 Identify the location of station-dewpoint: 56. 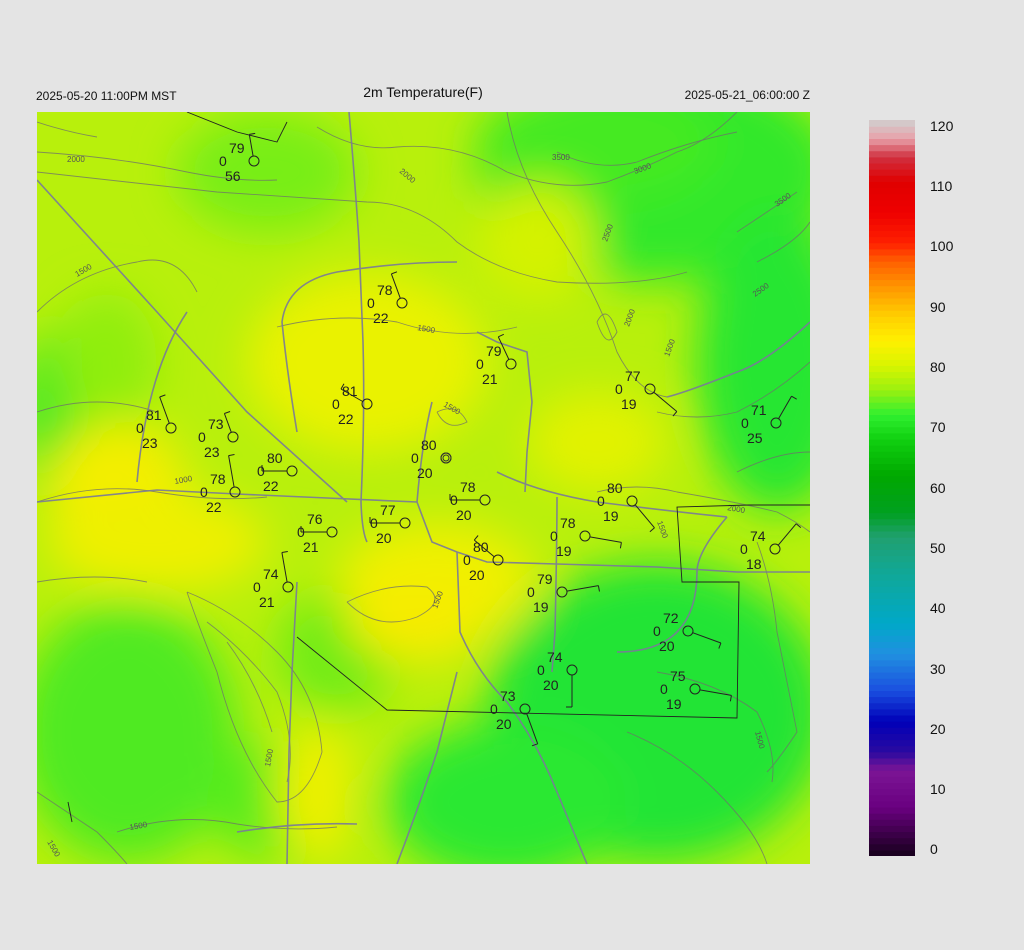
(233, 176).